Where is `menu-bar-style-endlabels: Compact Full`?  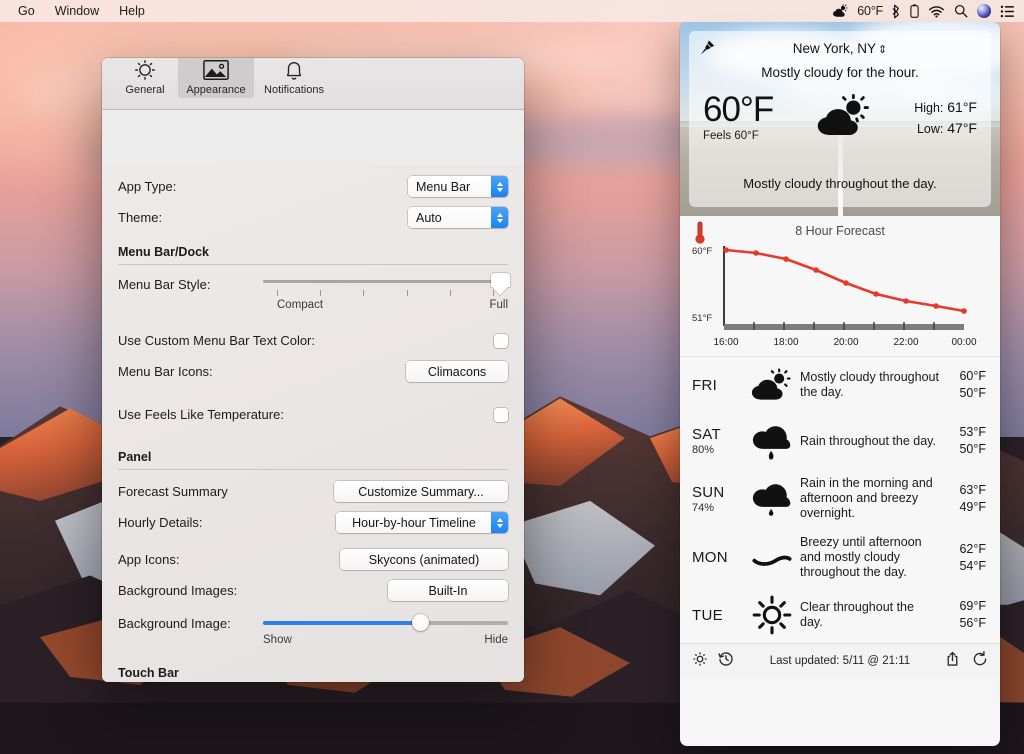
menu-bar-style-endlabels: Compact Full is located at coordinates (385, 306).